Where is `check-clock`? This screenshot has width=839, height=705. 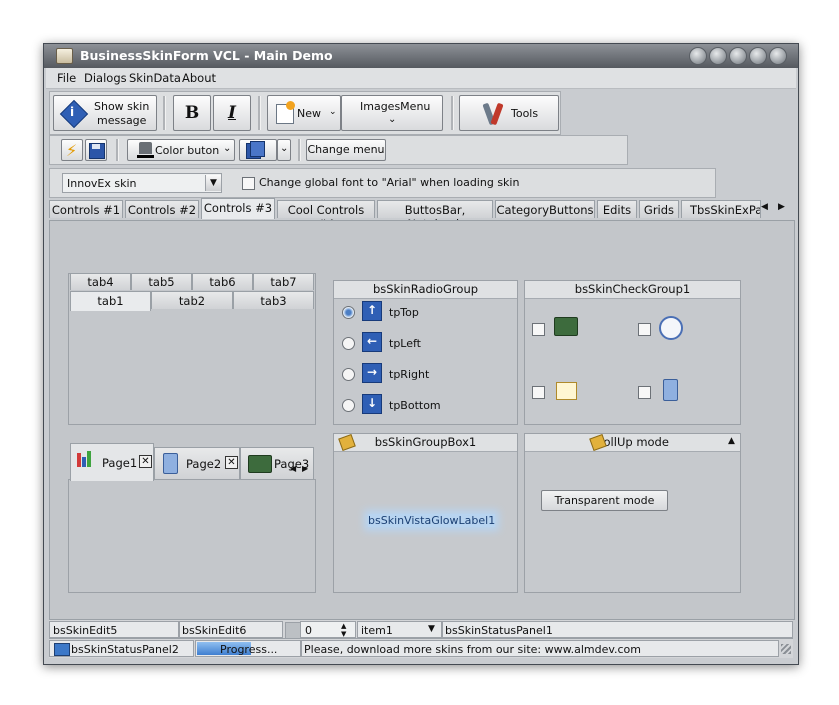
check-clock is located at coordinates (644, 329).